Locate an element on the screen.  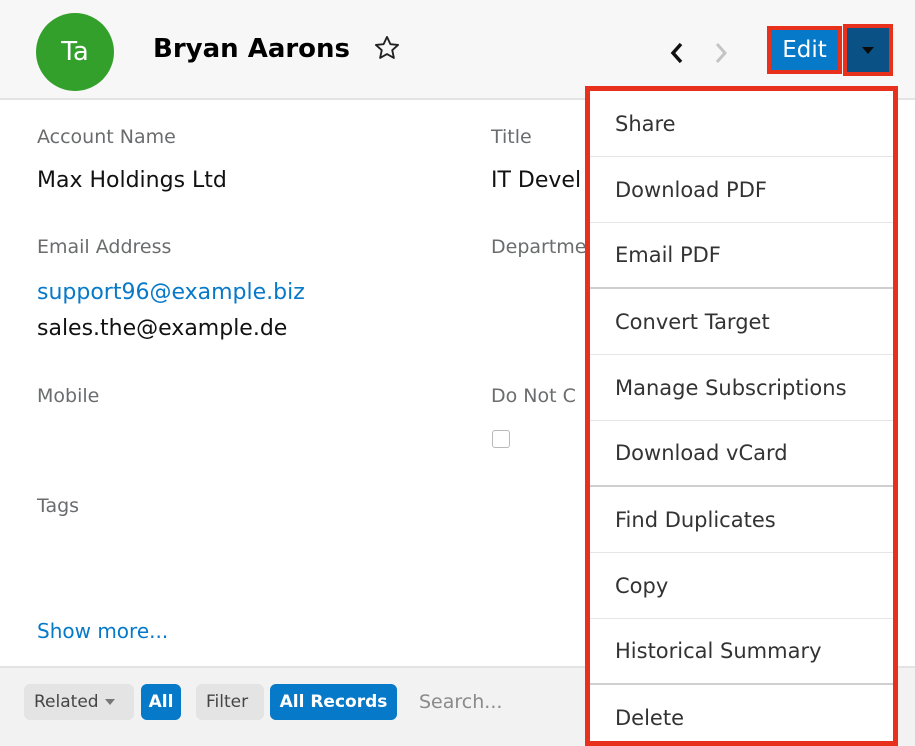
menu-item-convert-target: Convert Target is located at coordinates (741, 322).